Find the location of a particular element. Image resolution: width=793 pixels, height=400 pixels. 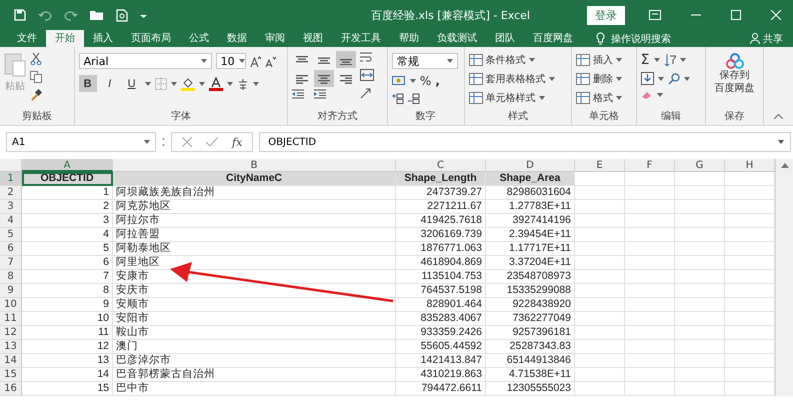

scissors-icon is located at coordinates (36, 59).